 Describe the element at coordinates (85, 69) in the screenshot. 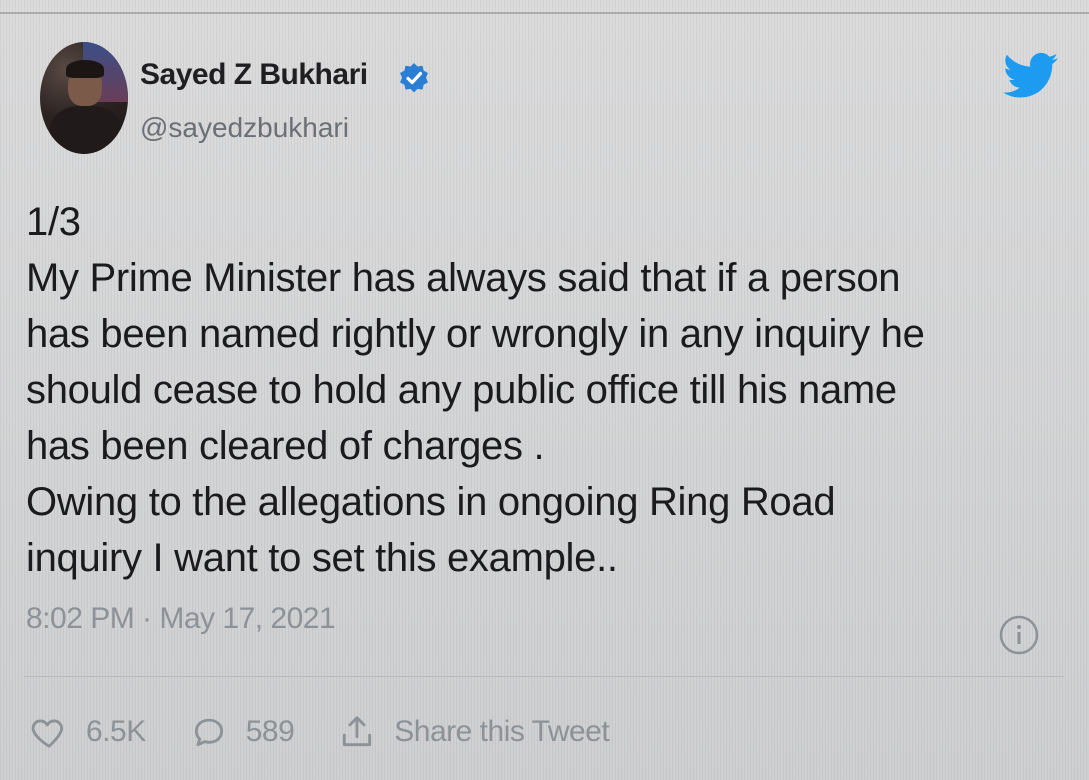

I see `avatar-hair` at that location.